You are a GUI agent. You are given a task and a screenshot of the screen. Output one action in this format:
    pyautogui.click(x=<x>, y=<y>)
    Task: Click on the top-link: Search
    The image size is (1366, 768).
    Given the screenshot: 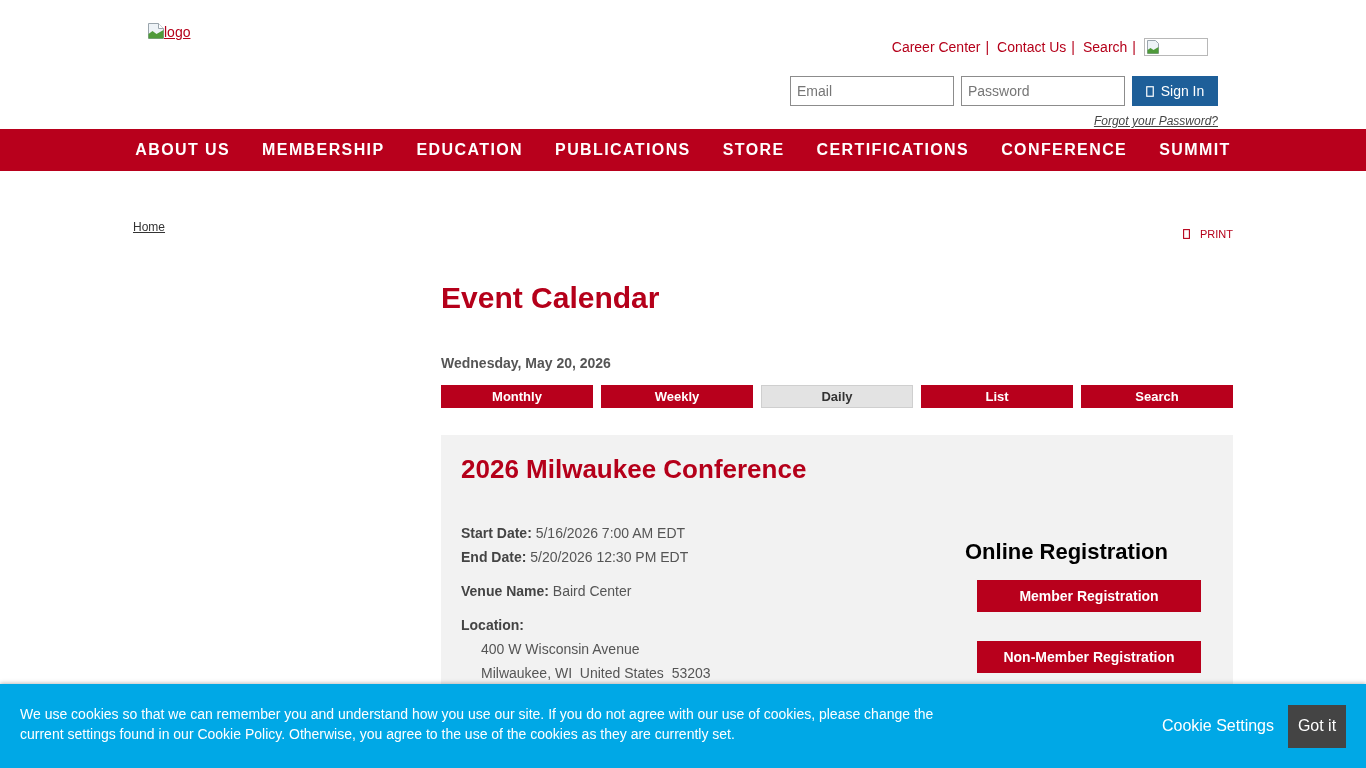 What is the action you would take?
    pyautogui.click(x=1105, y=47)
    